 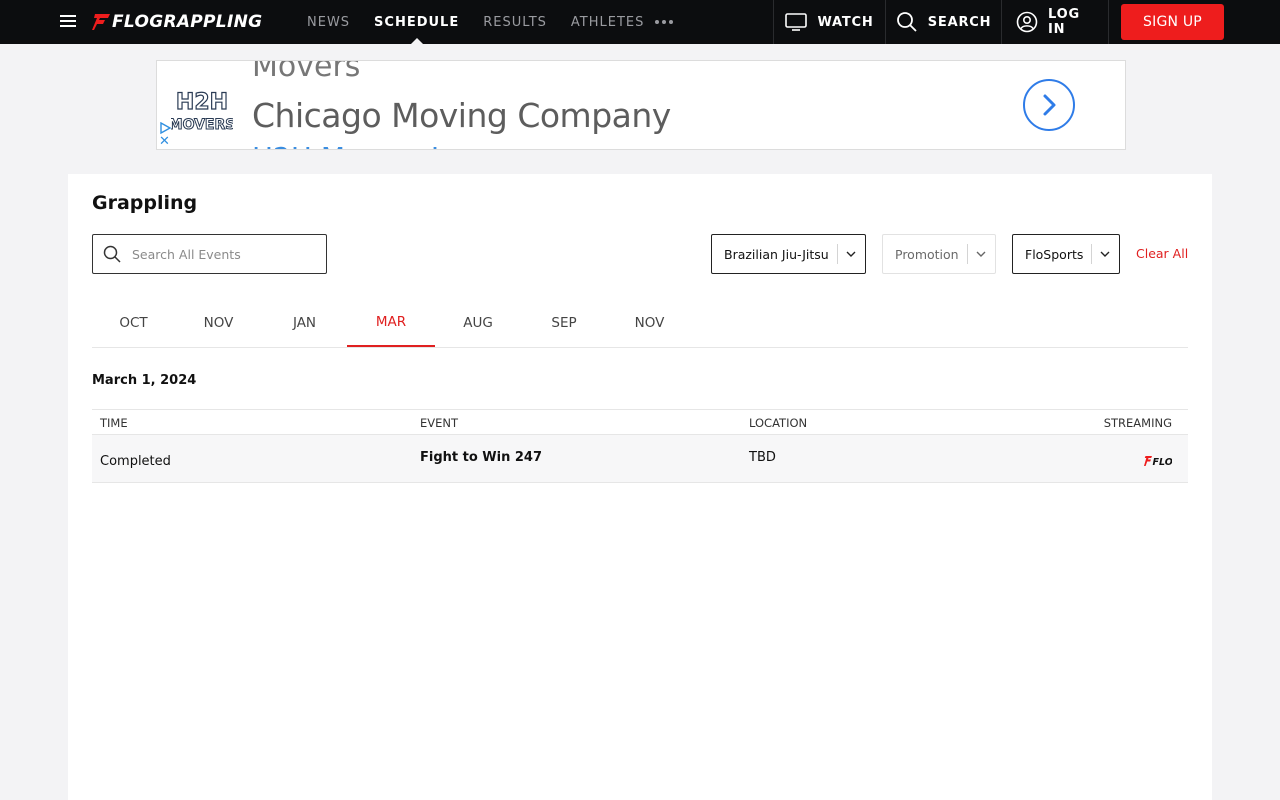 What do you see at coordinates (306, 72) in the screenshot?
I see `ad-top-text: Movers` at bounding box center [306, 72].